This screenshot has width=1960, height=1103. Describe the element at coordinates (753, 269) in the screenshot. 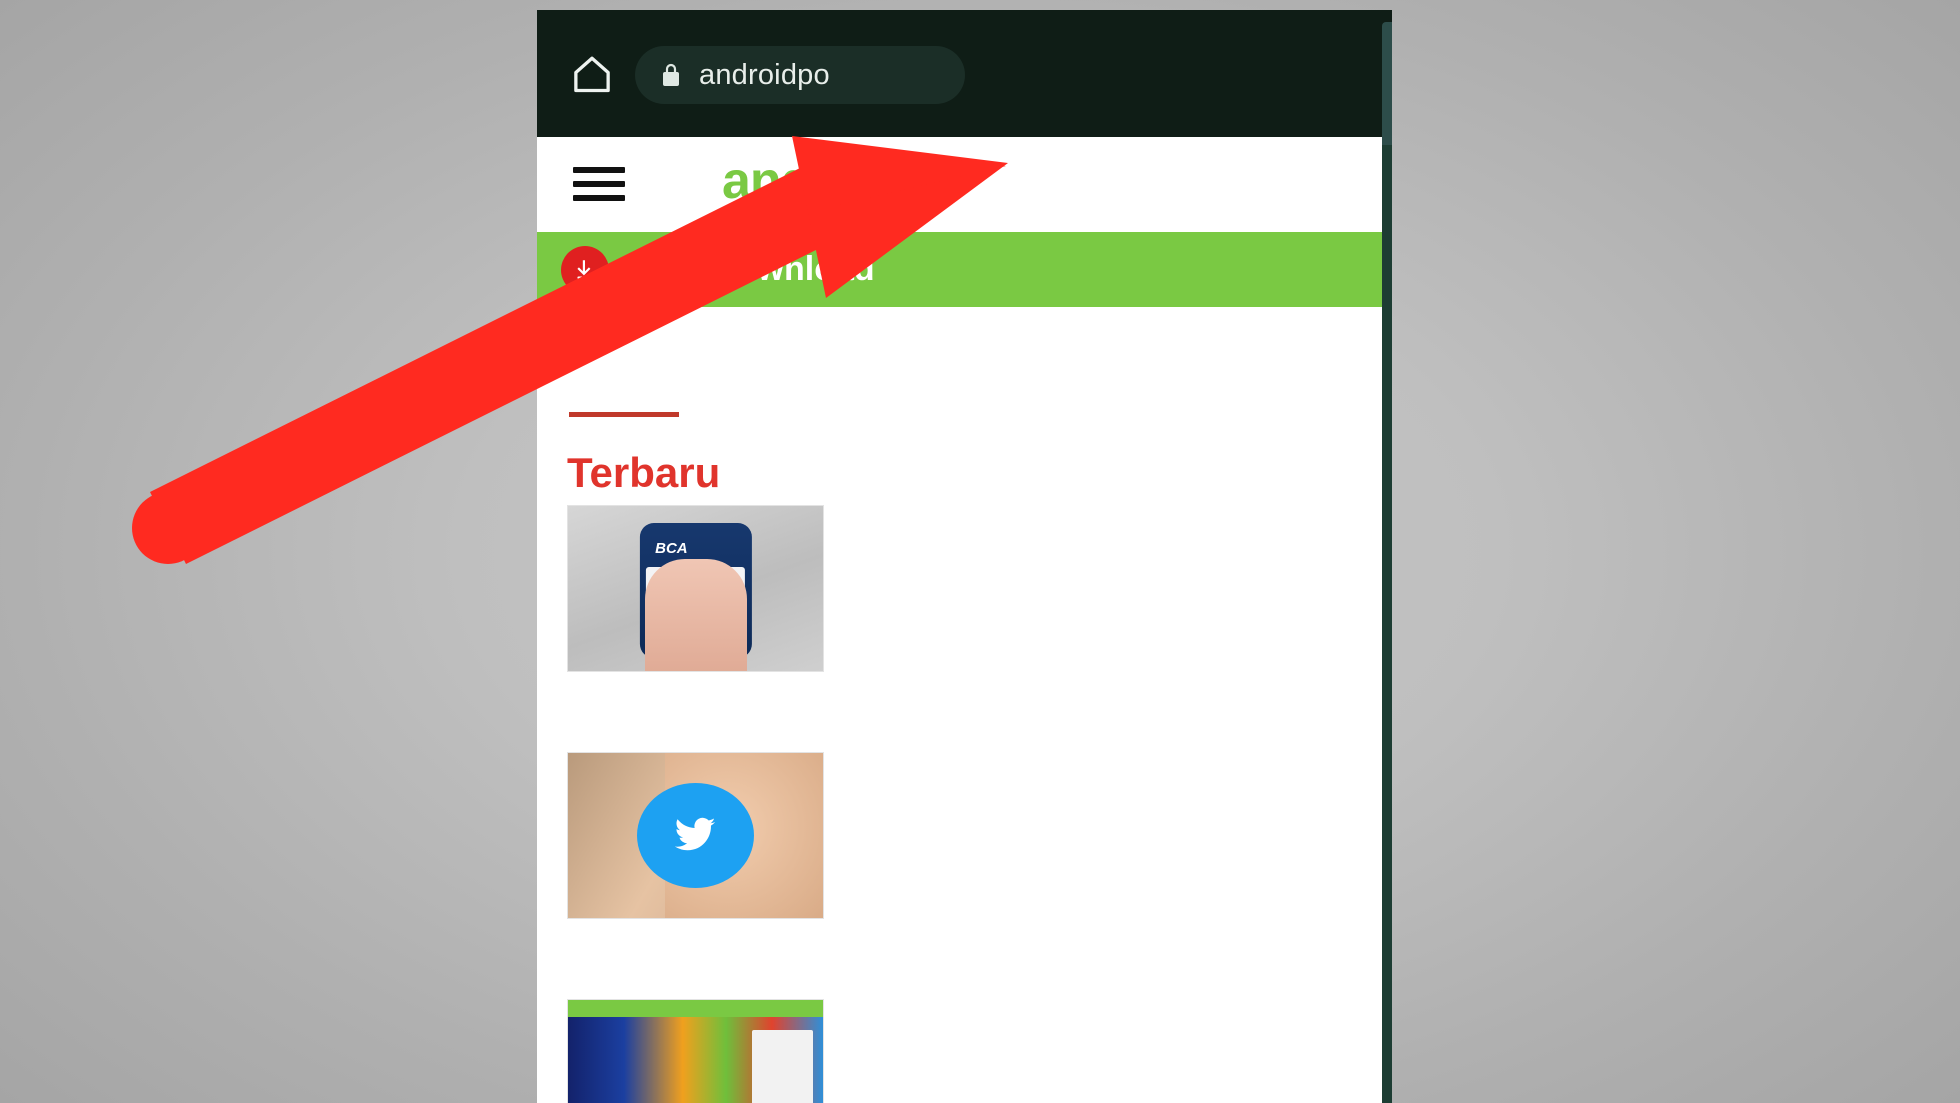

I see `apk-download-label: APK Download` at that location.